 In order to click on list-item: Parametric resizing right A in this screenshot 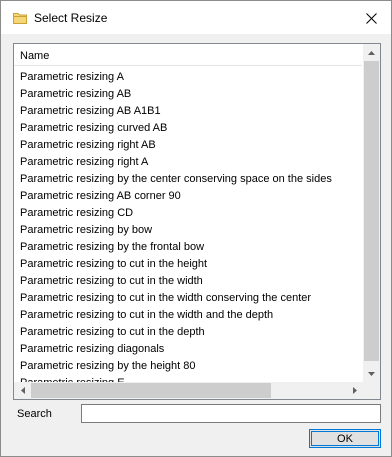, I will do `click(190, 162)`.